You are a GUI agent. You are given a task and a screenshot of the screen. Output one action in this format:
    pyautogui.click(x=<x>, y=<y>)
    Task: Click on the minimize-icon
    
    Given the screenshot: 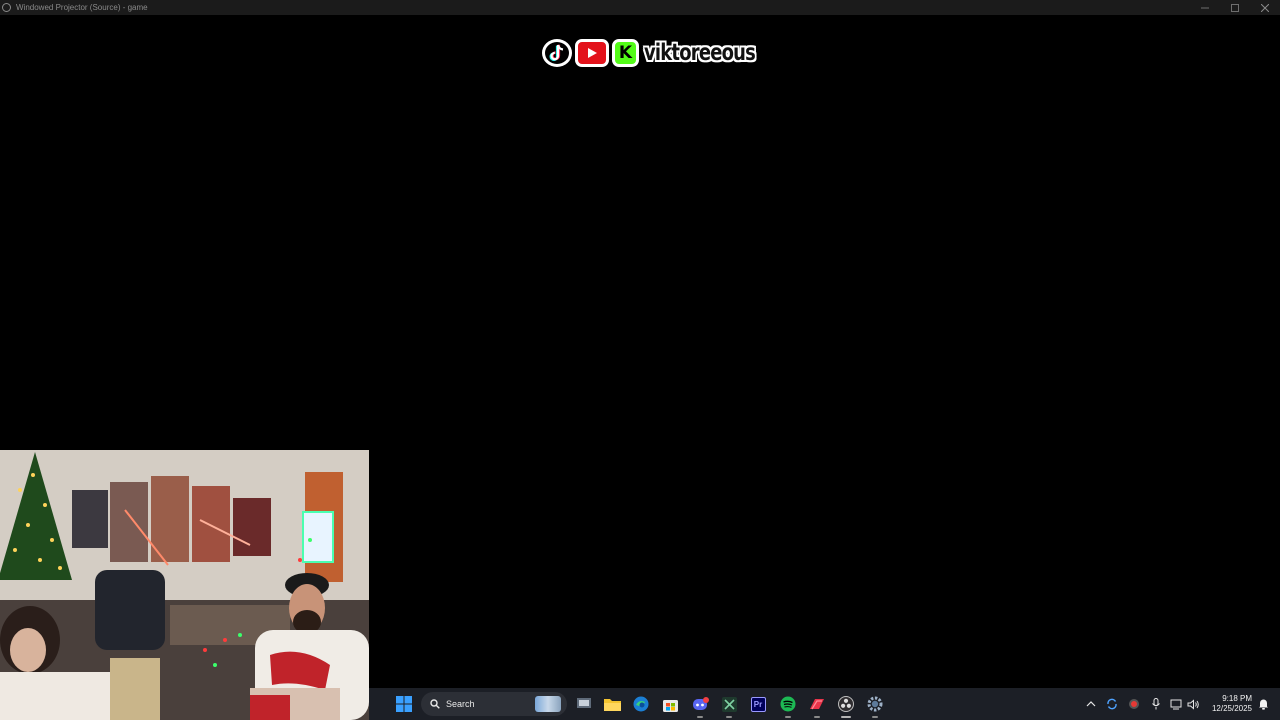 What is the action you would take?
    pyautogui.click(x=1205, y=7)
    